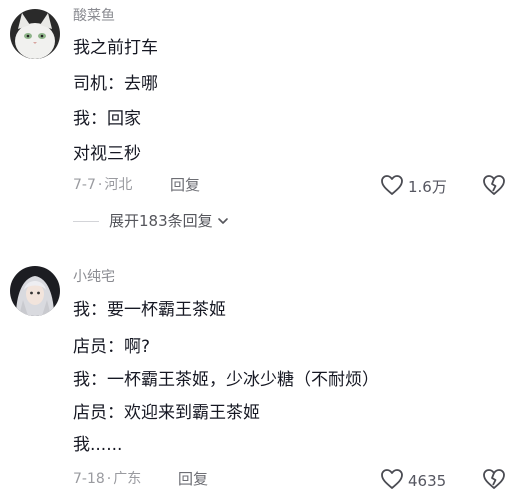 The height and width of the screenshot is (498, 532). I want to click on like-button: 1.6万, so click(413, 187).